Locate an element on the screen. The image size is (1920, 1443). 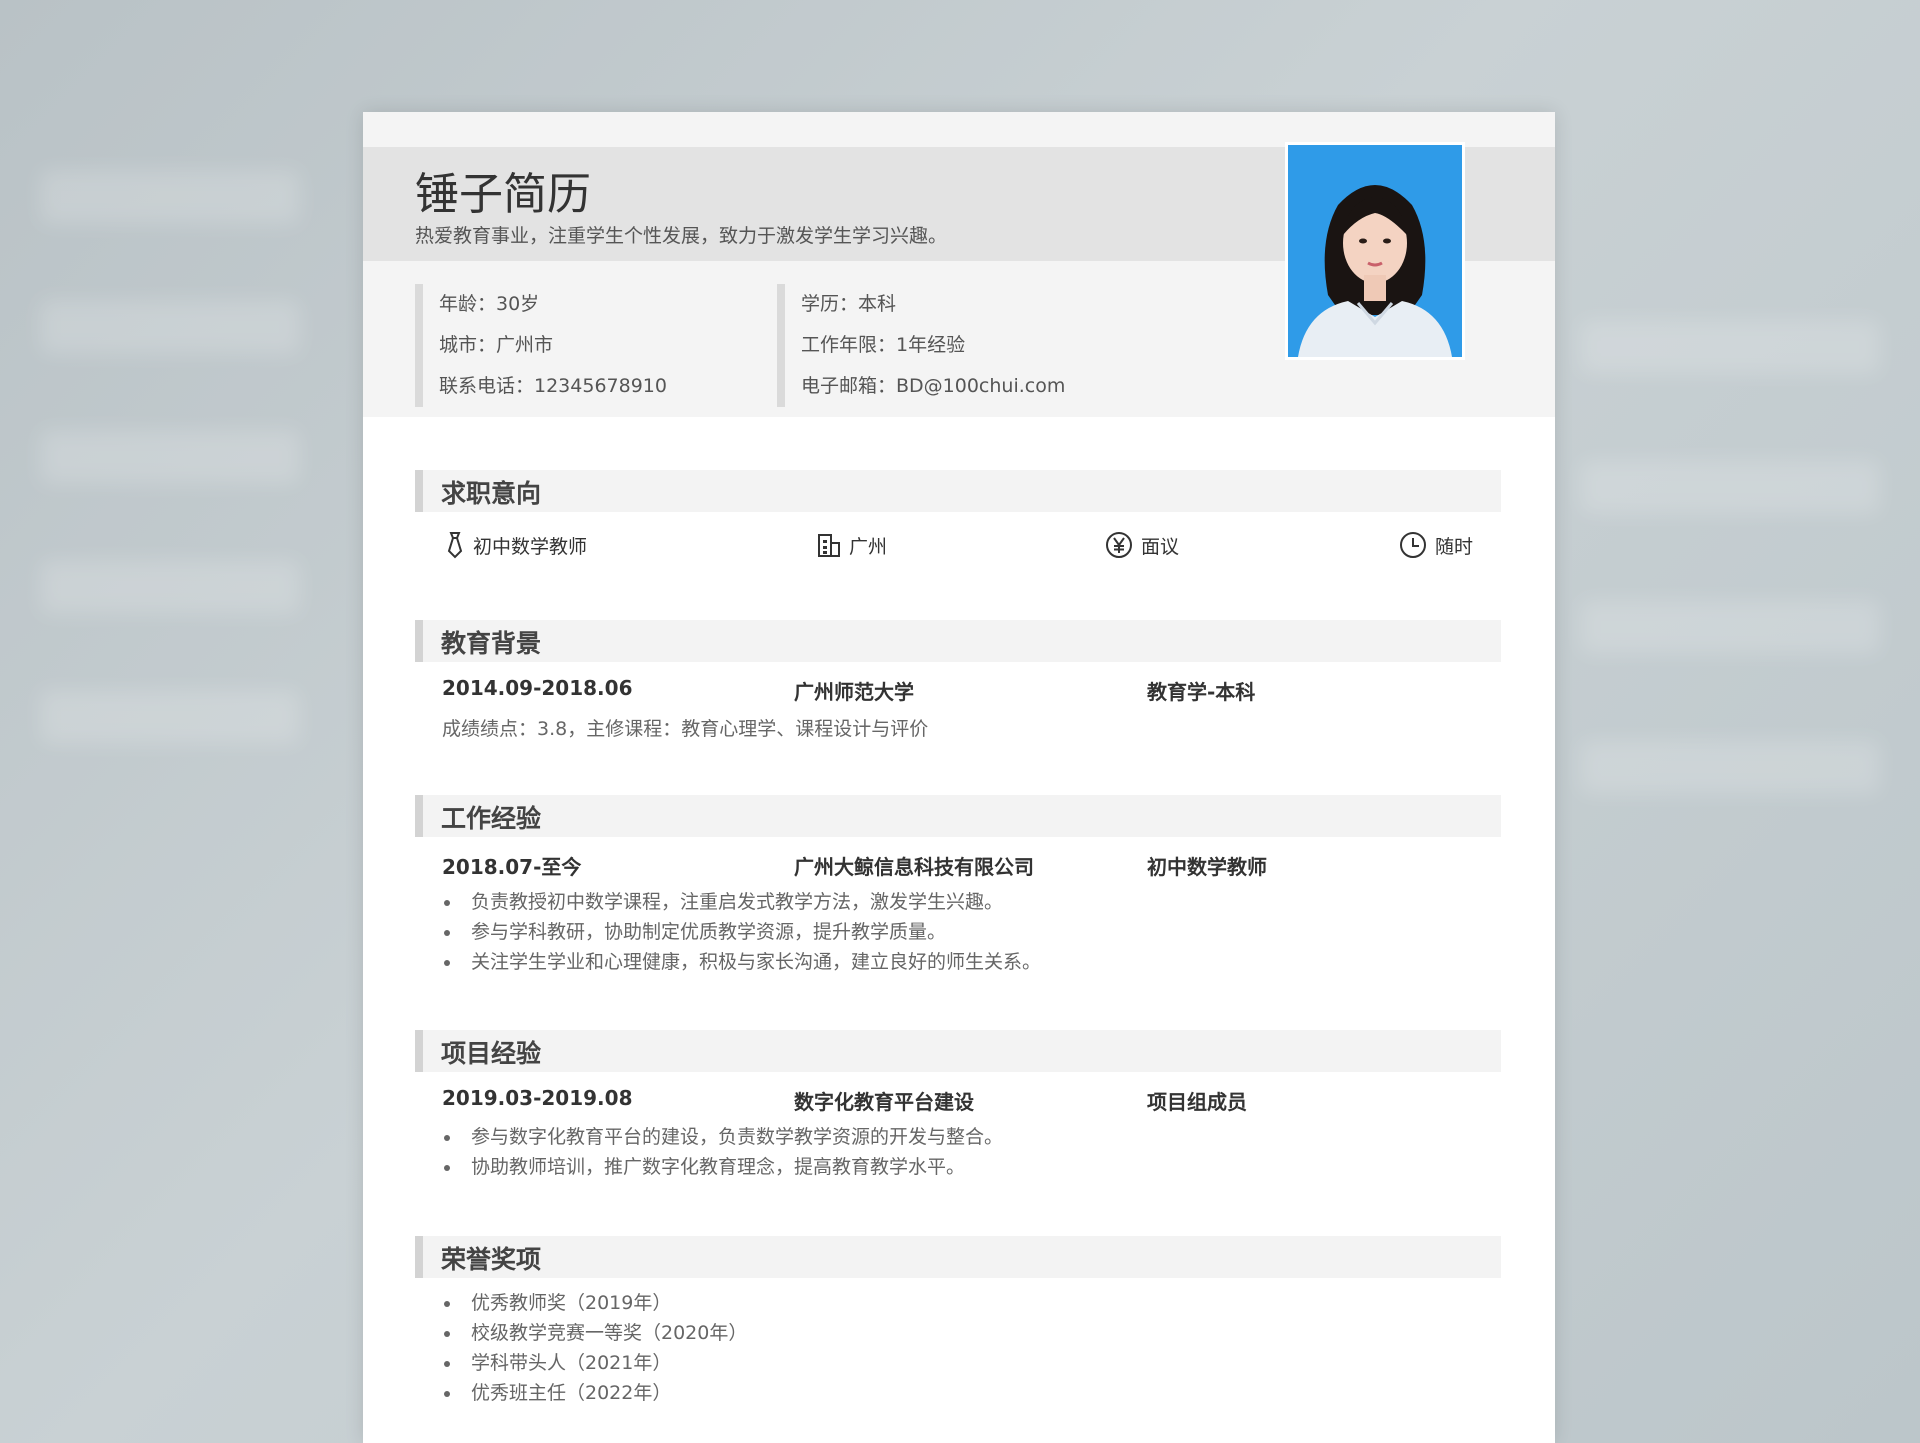
yen-icon is located at coordinates (1119, 545).